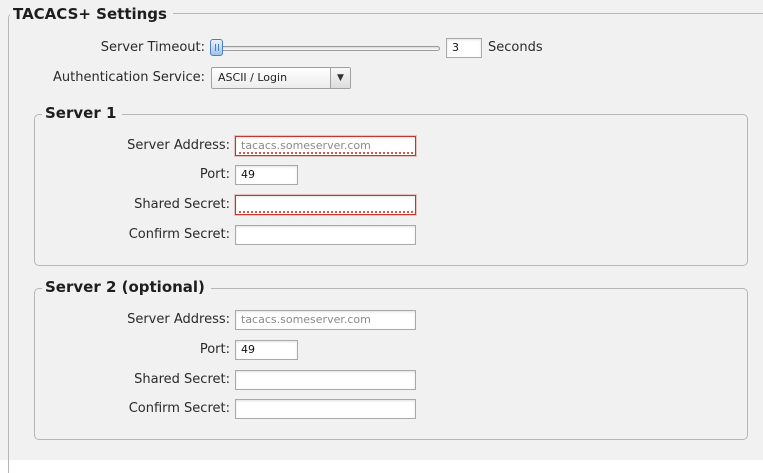  I want to click on server1-port-label: Port:, so click(214, 174).